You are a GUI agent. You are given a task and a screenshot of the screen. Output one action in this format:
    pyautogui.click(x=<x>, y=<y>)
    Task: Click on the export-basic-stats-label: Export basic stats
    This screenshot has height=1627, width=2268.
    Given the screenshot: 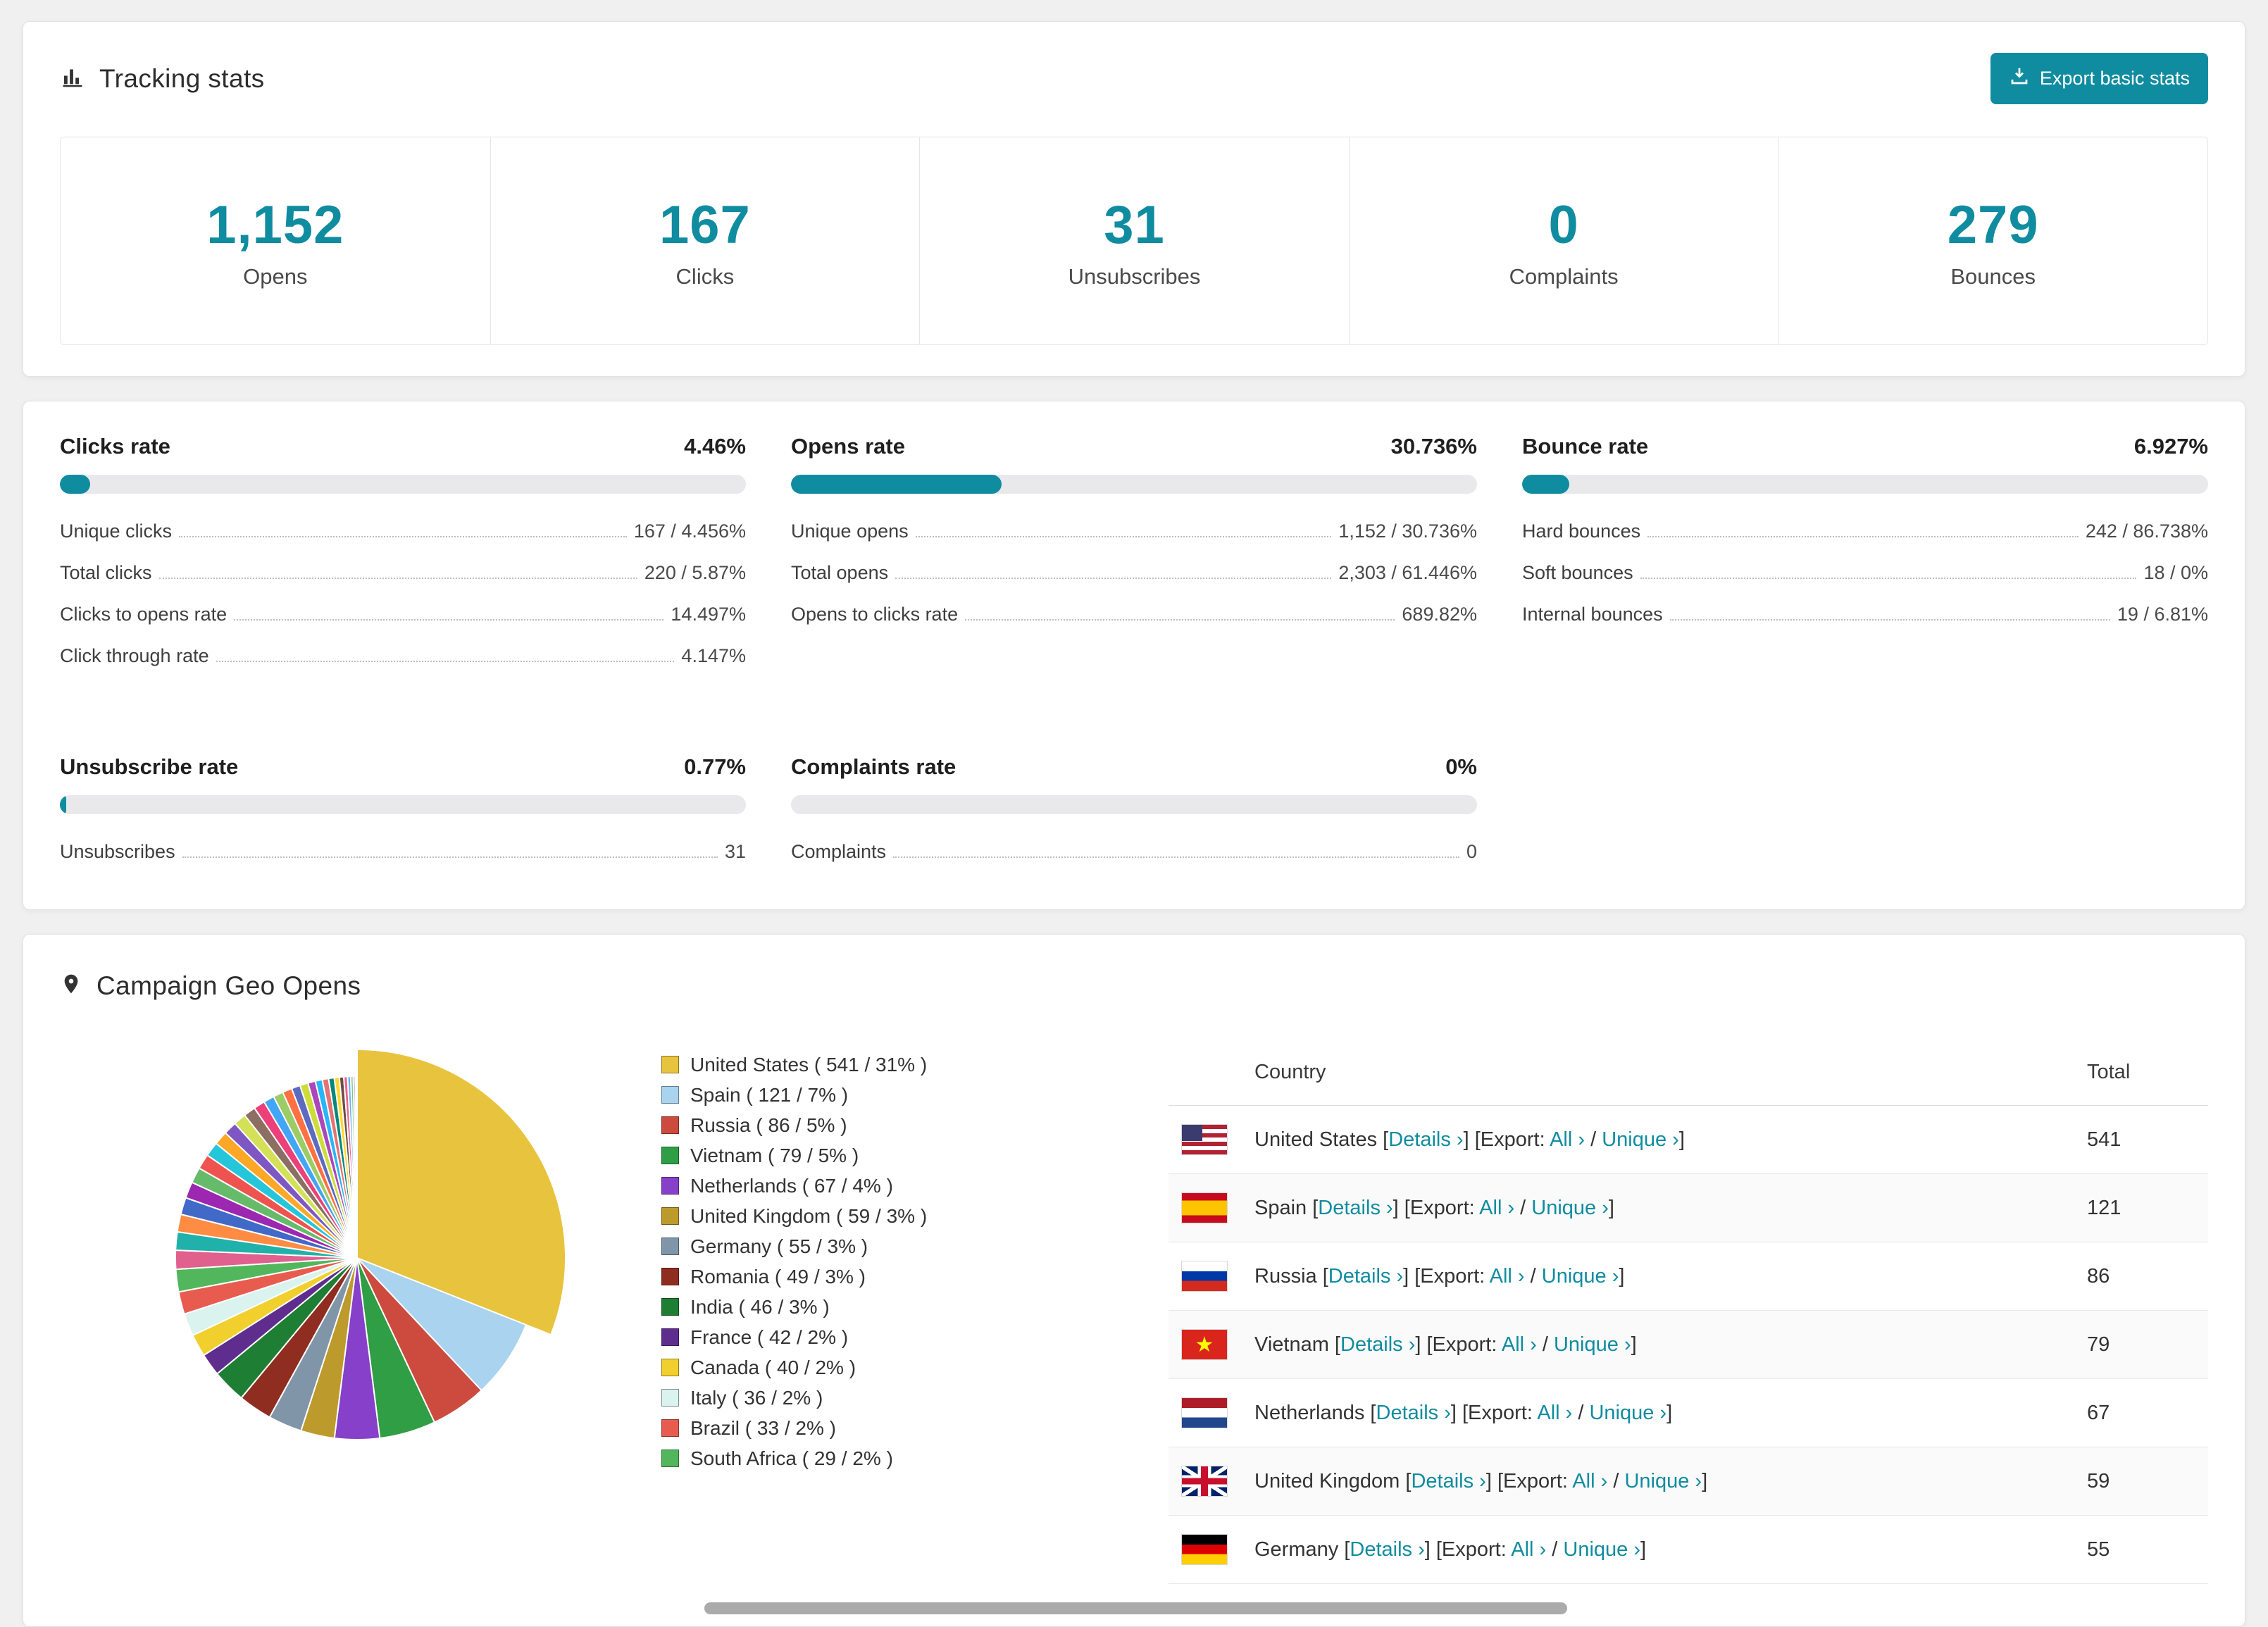 What is the action you would take?
    pyautogui.click(x=2115, y=78)
    